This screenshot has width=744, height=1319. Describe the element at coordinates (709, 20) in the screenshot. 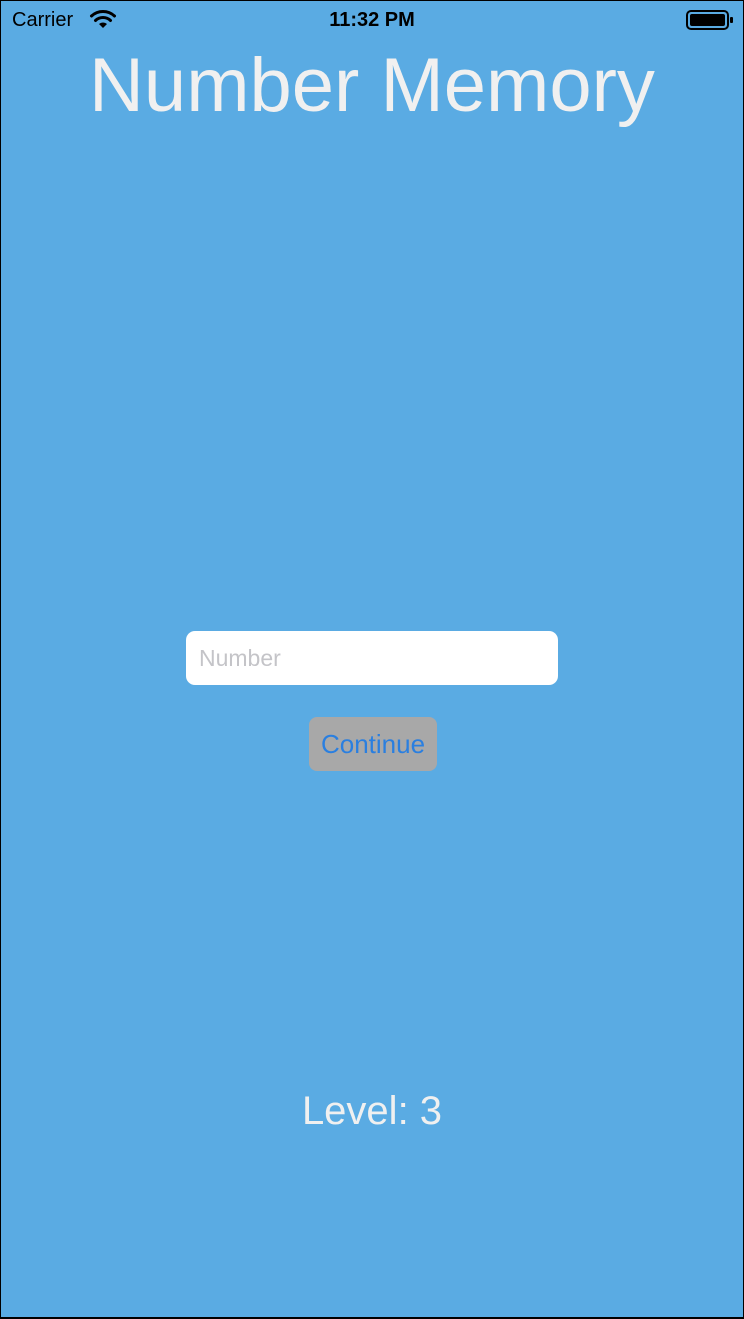

I see `battery-icon` at that location.